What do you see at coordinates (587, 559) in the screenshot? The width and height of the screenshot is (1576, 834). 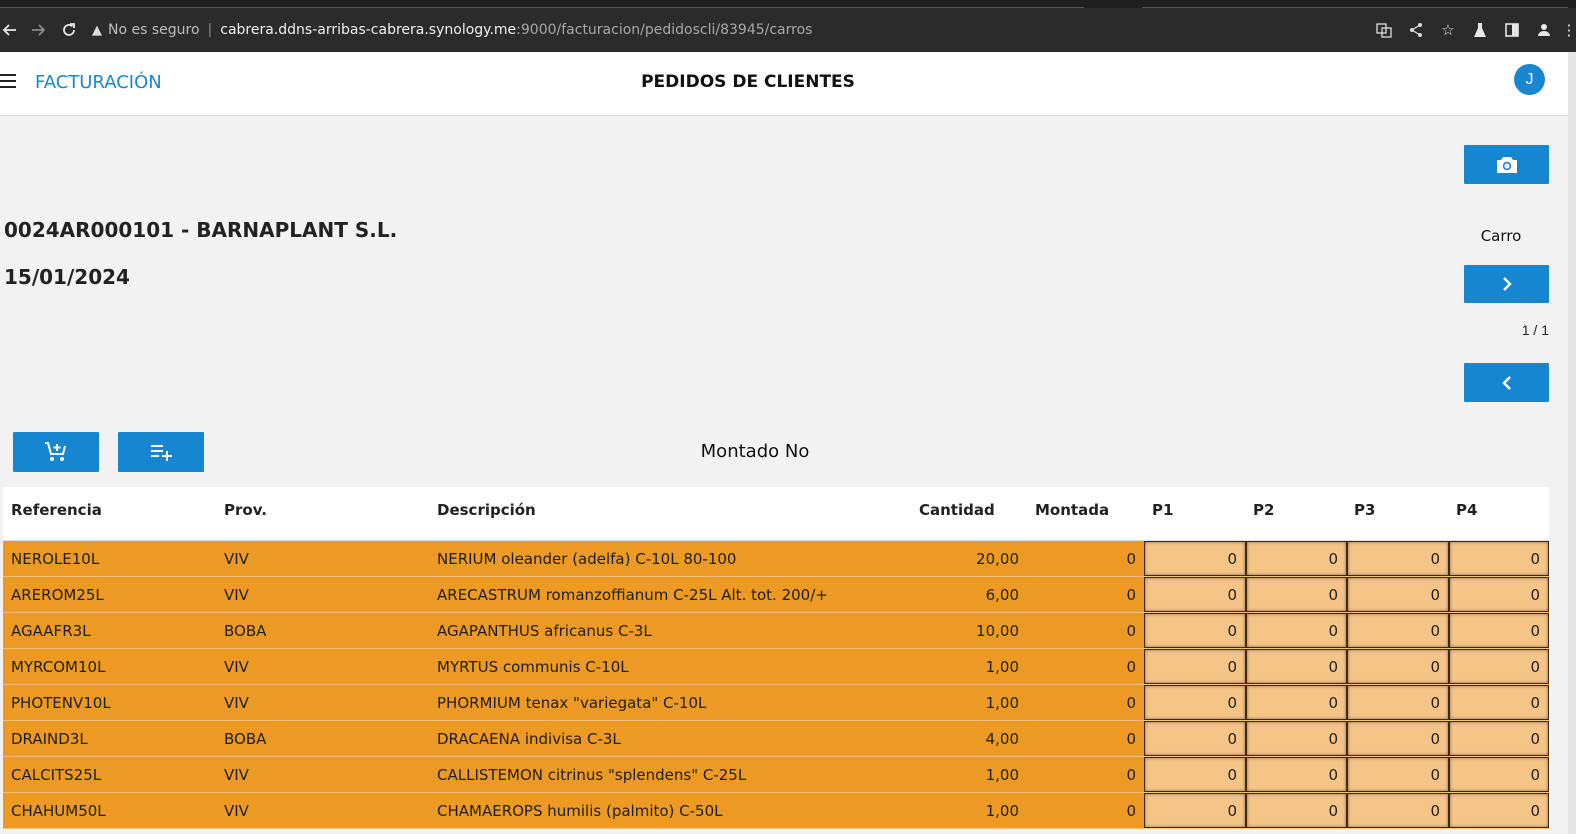 I see `cell-descripcion: NERIUM oleander (adelfa) C-10L 80-100` at bounding box center [587, 559].